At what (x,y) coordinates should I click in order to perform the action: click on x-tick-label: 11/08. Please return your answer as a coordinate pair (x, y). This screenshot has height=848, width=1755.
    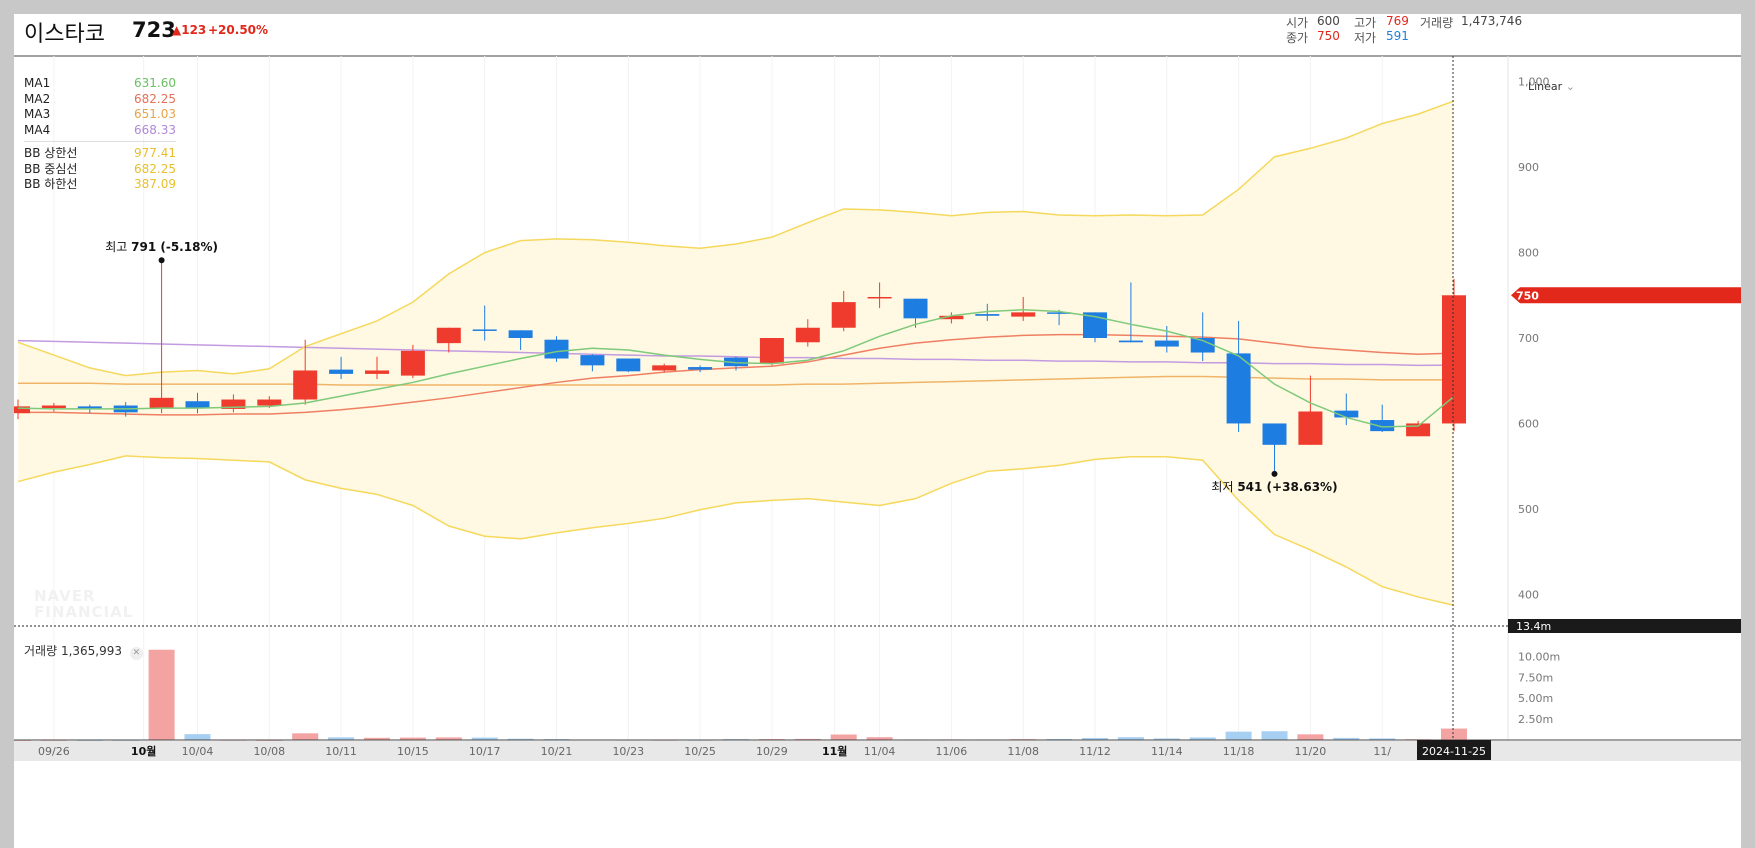
    Looking at the image, I should click on (1023, 751).